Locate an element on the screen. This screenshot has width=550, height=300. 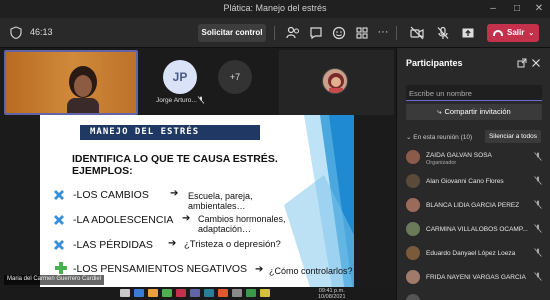
participant-row: BLANCA LIDIA GARCIA PEREZ is located at coordinates (476, 206).